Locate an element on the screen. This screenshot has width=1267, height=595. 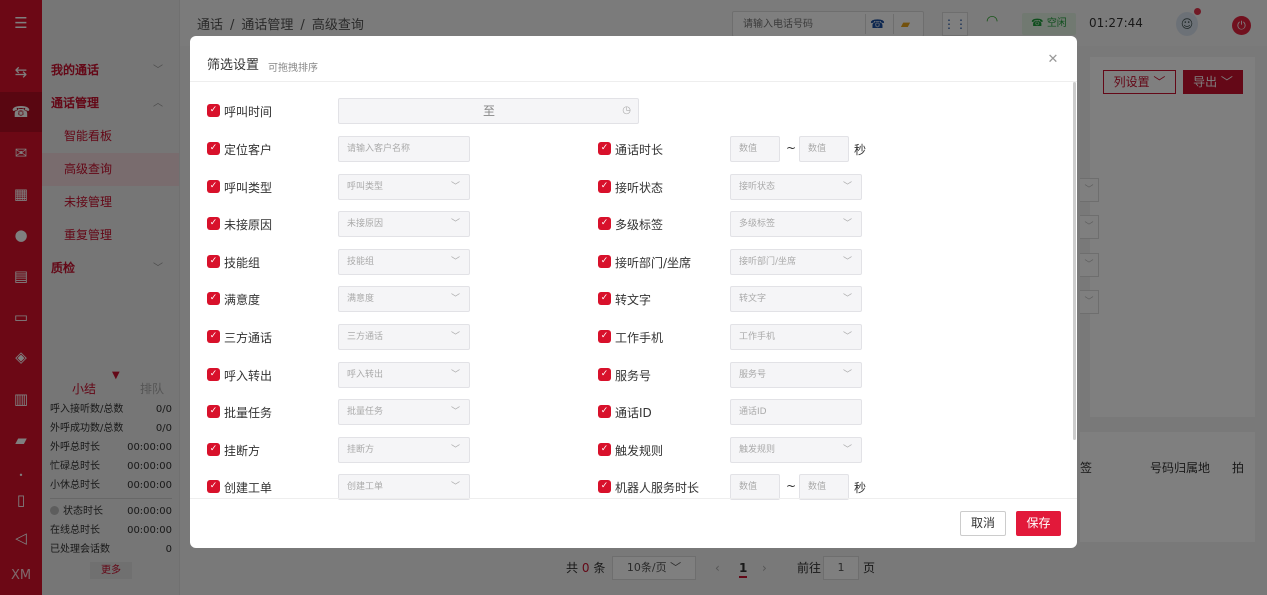
select-field: 批量任务 ﹀ is located at coordinates (404, 412).